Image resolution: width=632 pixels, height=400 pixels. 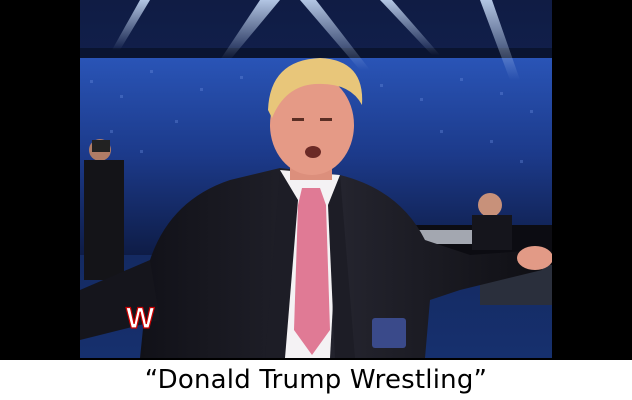 What do you see at coordinates (316, 380) in the screenshot?
I see `caption: “Donald Trump Wrestling”` at bounding box center [316, 380].